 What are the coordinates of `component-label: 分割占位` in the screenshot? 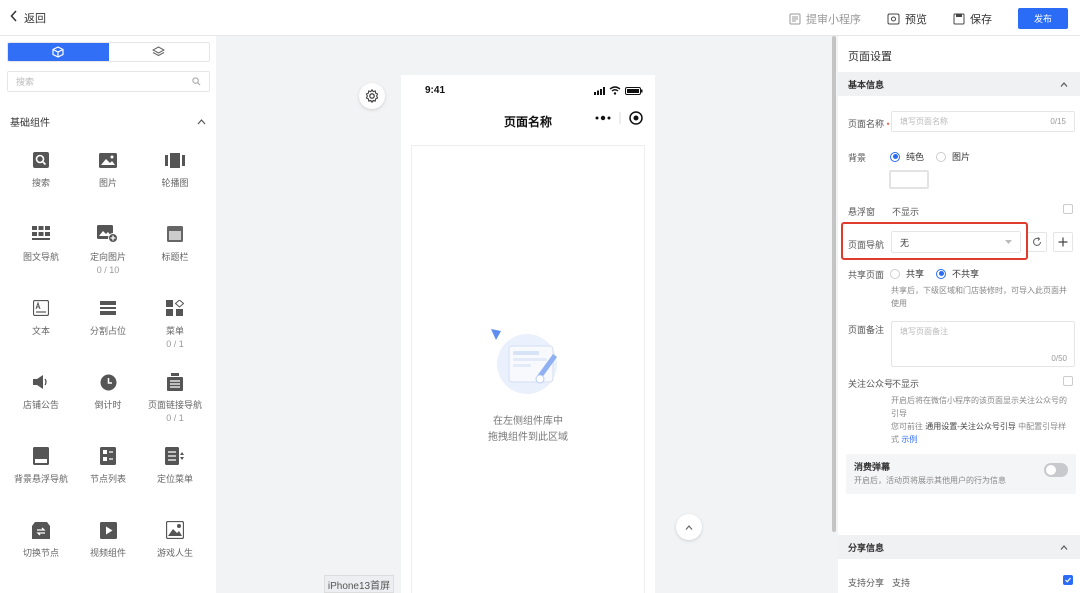 It's located at (107, 331).